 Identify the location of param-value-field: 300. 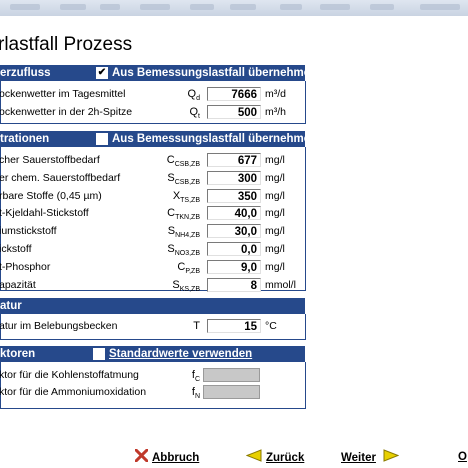
(234, 177).